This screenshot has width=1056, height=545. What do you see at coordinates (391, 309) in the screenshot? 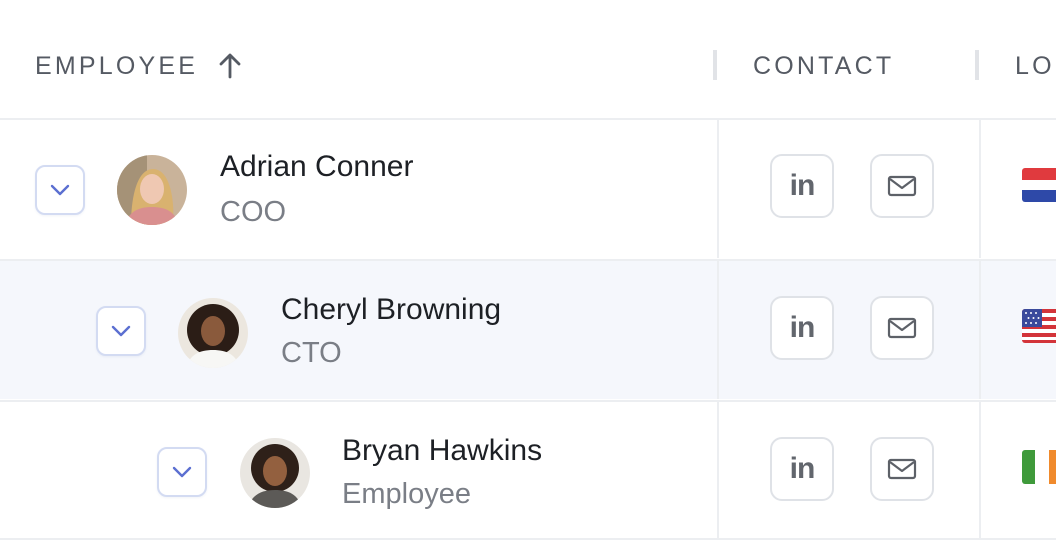
I see `employee-name: Cheryl Browning` at bounding box center [391, 309].